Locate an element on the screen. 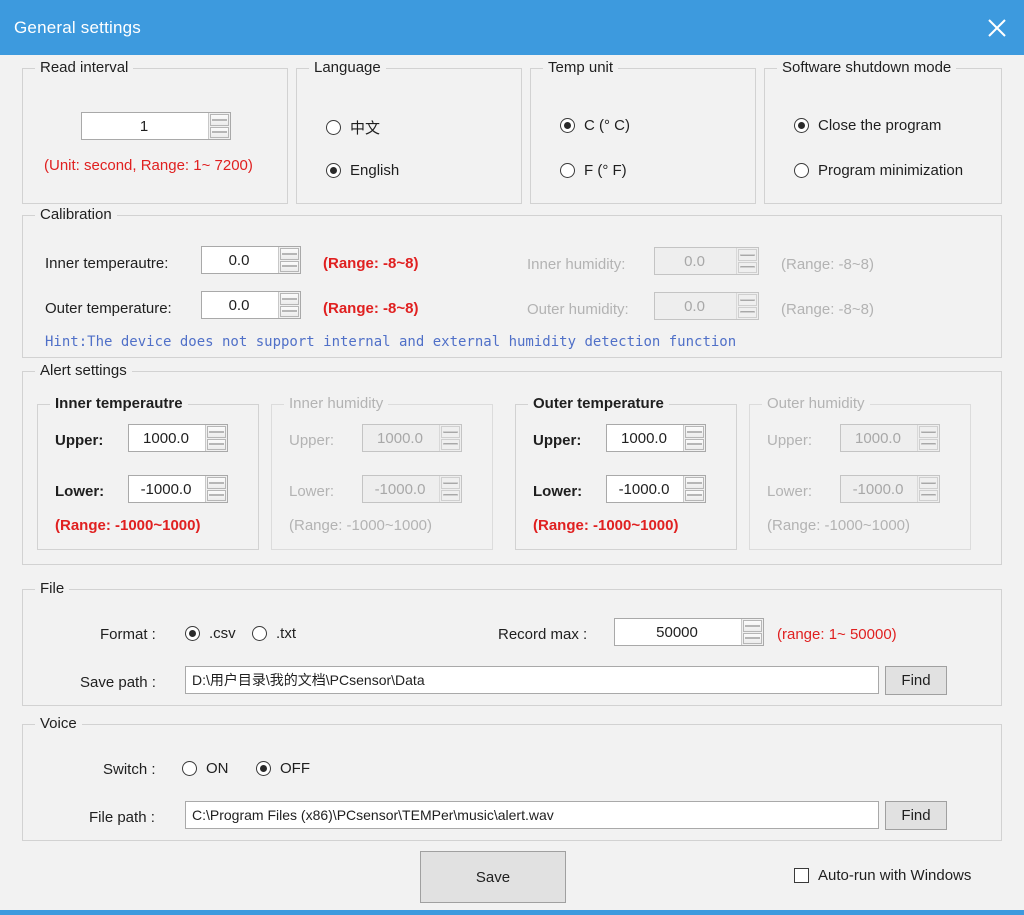  radio-temp-unit-fahrenheit: F (° F) is located at coordinates (593, 170).